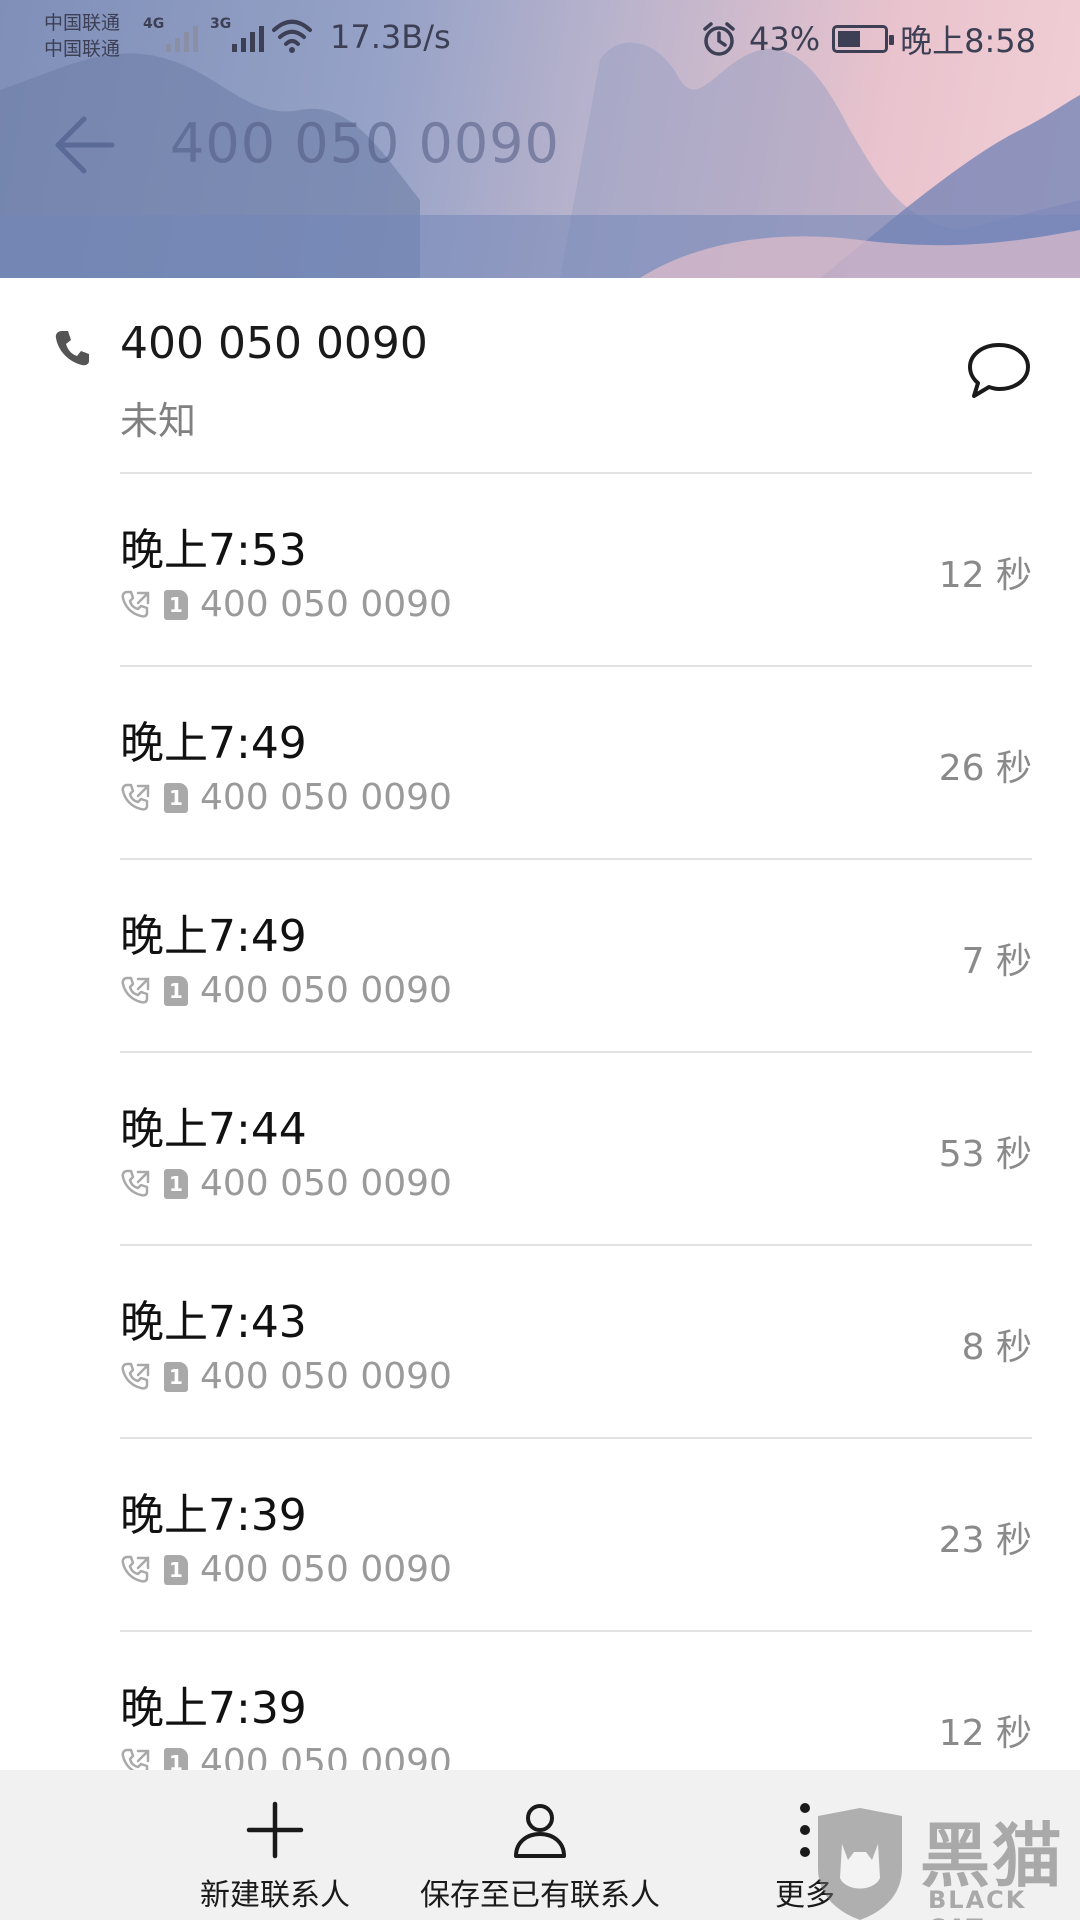 The height and width of the screenshot is (1920, 1080). Describe the element at coordinates (72, 348) in the screenshot. I see `phone-icon` at that location.